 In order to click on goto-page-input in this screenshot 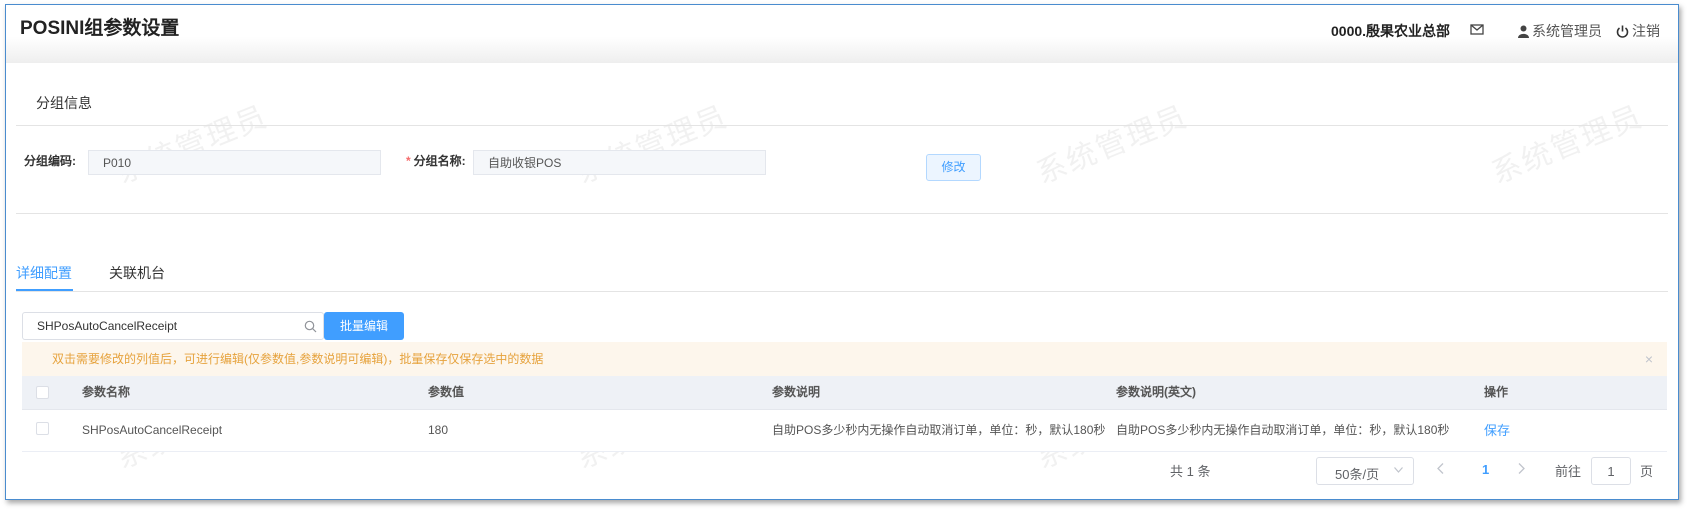, I will do `click(1611, 471)`.